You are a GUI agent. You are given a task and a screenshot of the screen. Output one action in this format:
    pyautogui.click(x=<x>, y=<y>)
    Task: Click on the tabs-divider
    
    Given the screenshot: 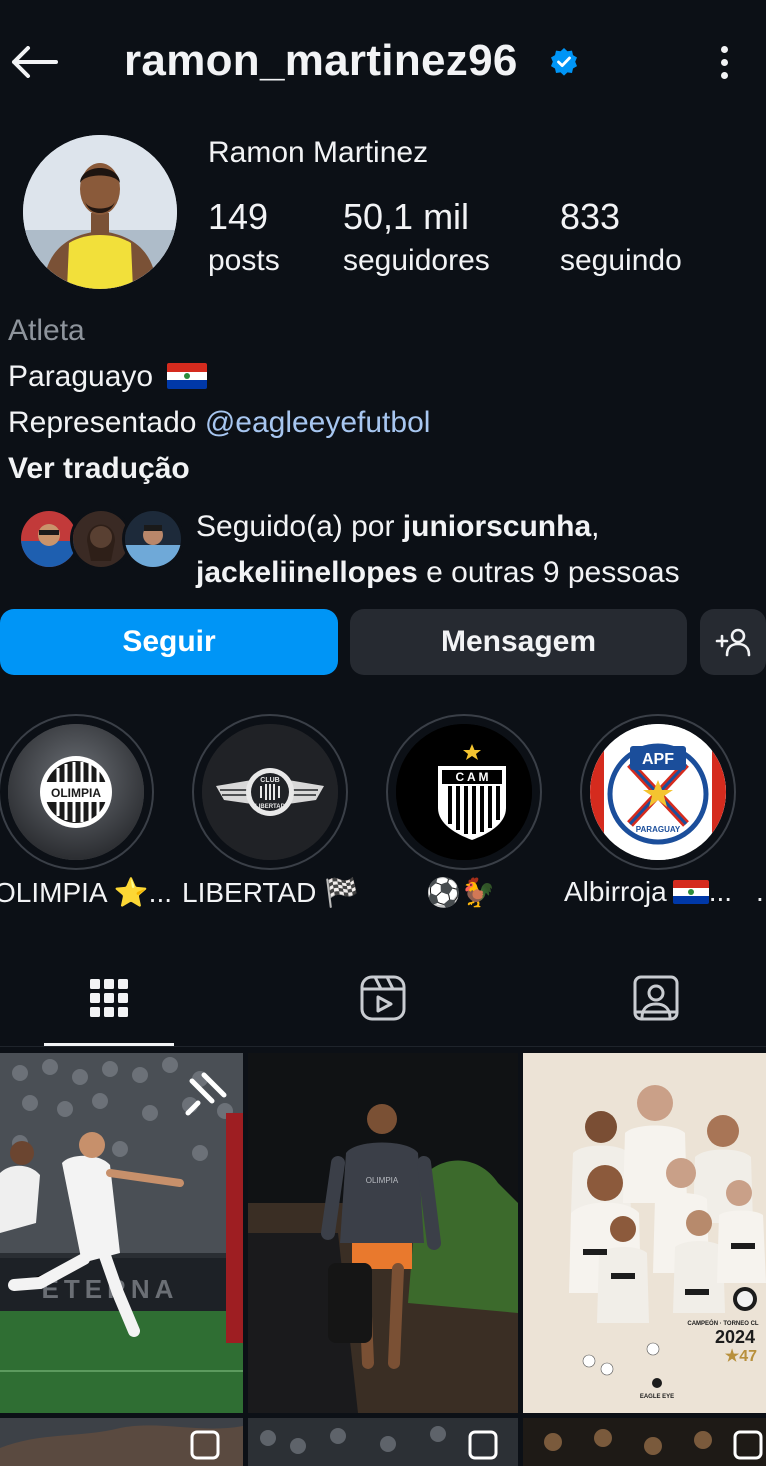 What is the action you would take?
    pyautogui.click(x=383, y=1046)
    